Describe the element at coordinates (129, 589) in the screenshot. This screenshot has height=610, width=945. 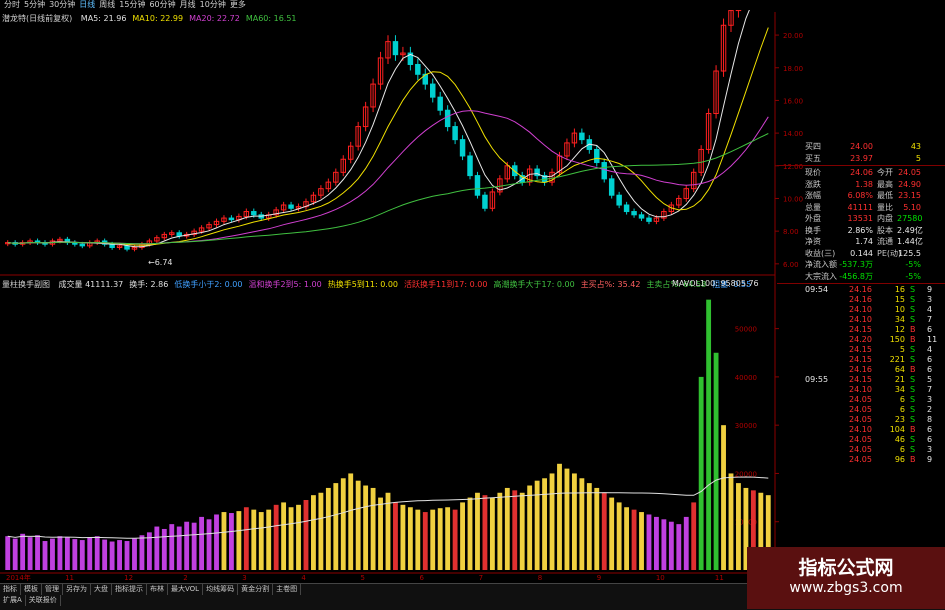
I see `bottom-tab-5: 指标提示` at that location.